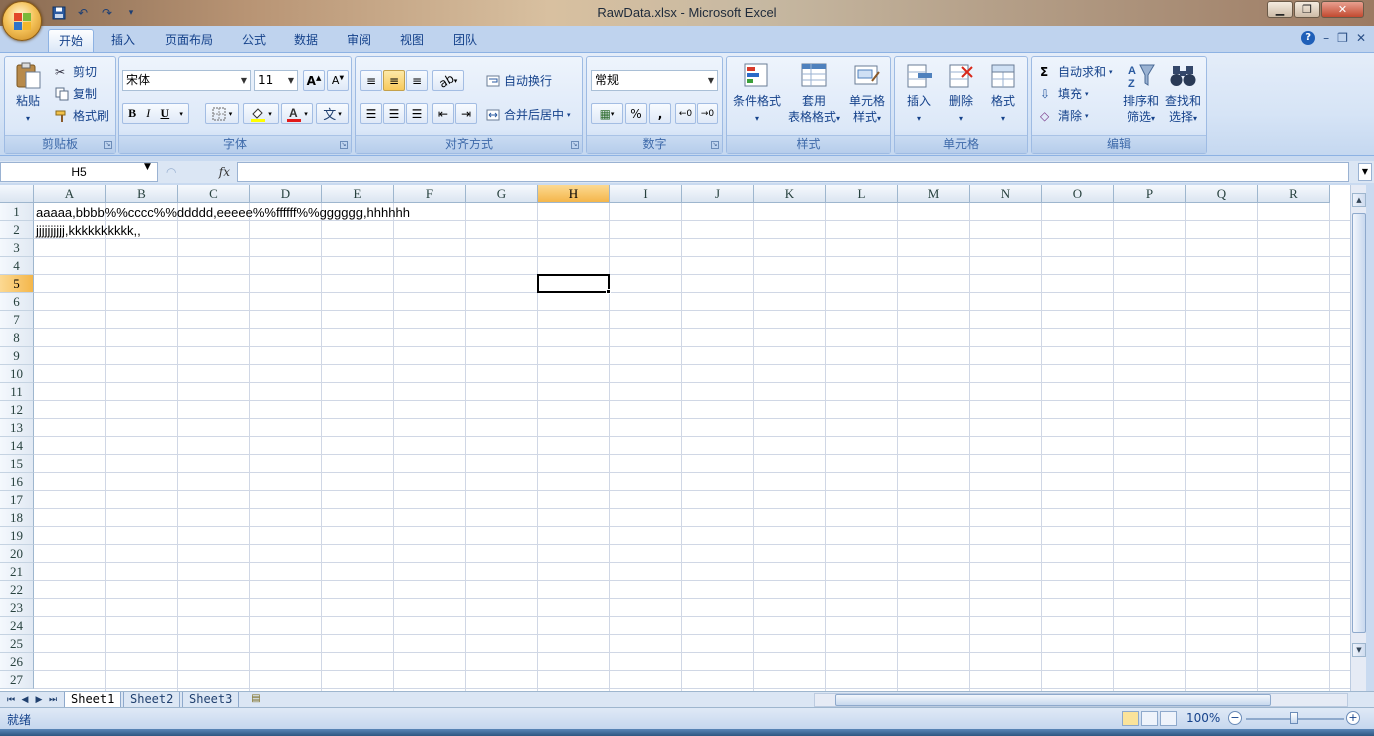  I want to click on scroll-down-icon: ▼, so click(1359, 650).